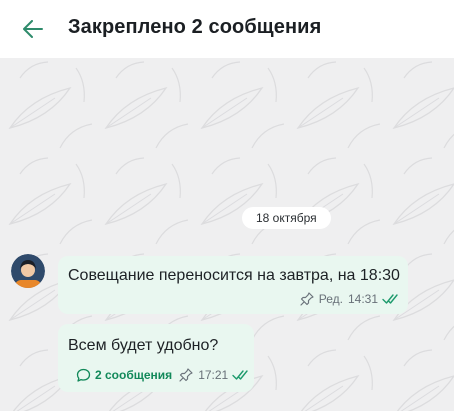 The height and width of the screenshot is (411, 454). I want to click on header-bar: Закреплено 2 сообщения, so click(227, 29).